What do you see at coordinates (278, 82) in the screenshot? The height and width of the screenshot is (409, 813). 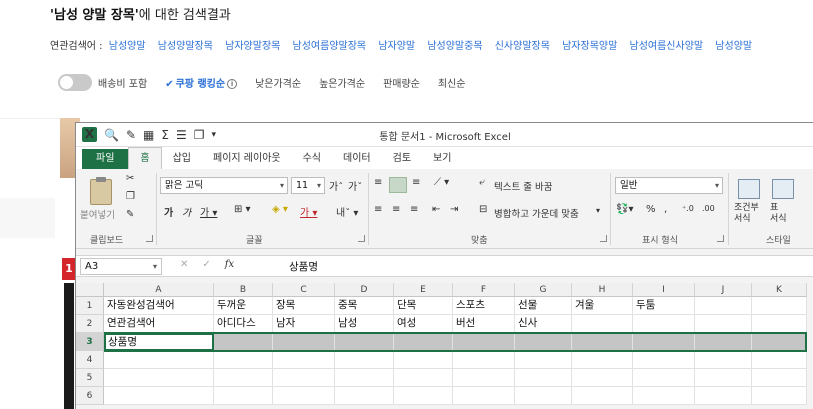 I see `sort-option-low-price: 낮은가격순` at bounding box center [278, 82].